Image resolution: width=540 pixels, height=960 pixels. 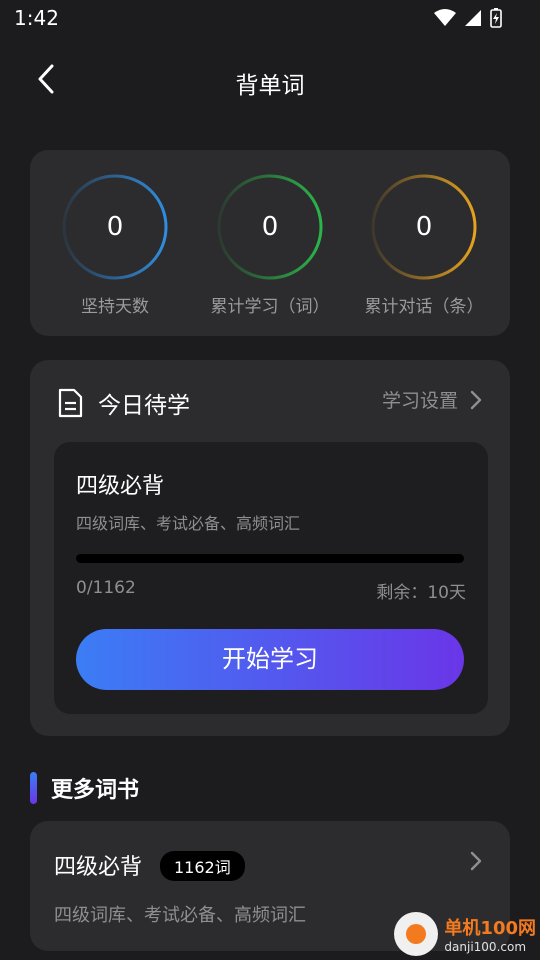 What do you see at coordinates (424, 307) in the screenshot?
I see `stat-label-dialogs: 累计对话（条）` at bounding box center [424, 307].